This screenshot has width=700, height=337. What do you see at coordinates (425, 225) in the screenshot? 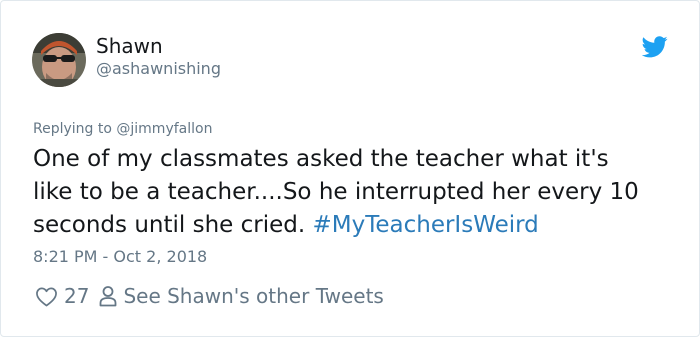
I see `hashtag-link: #MyTeacherIsWeird` at bounding box center [425, 225].